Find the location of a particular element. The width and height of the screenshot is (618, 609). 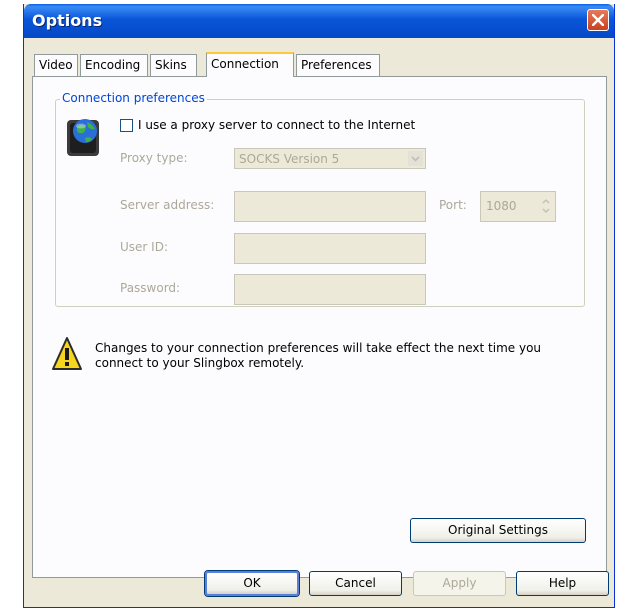

tab-connection: Connection is located at coordinates (250, 64).